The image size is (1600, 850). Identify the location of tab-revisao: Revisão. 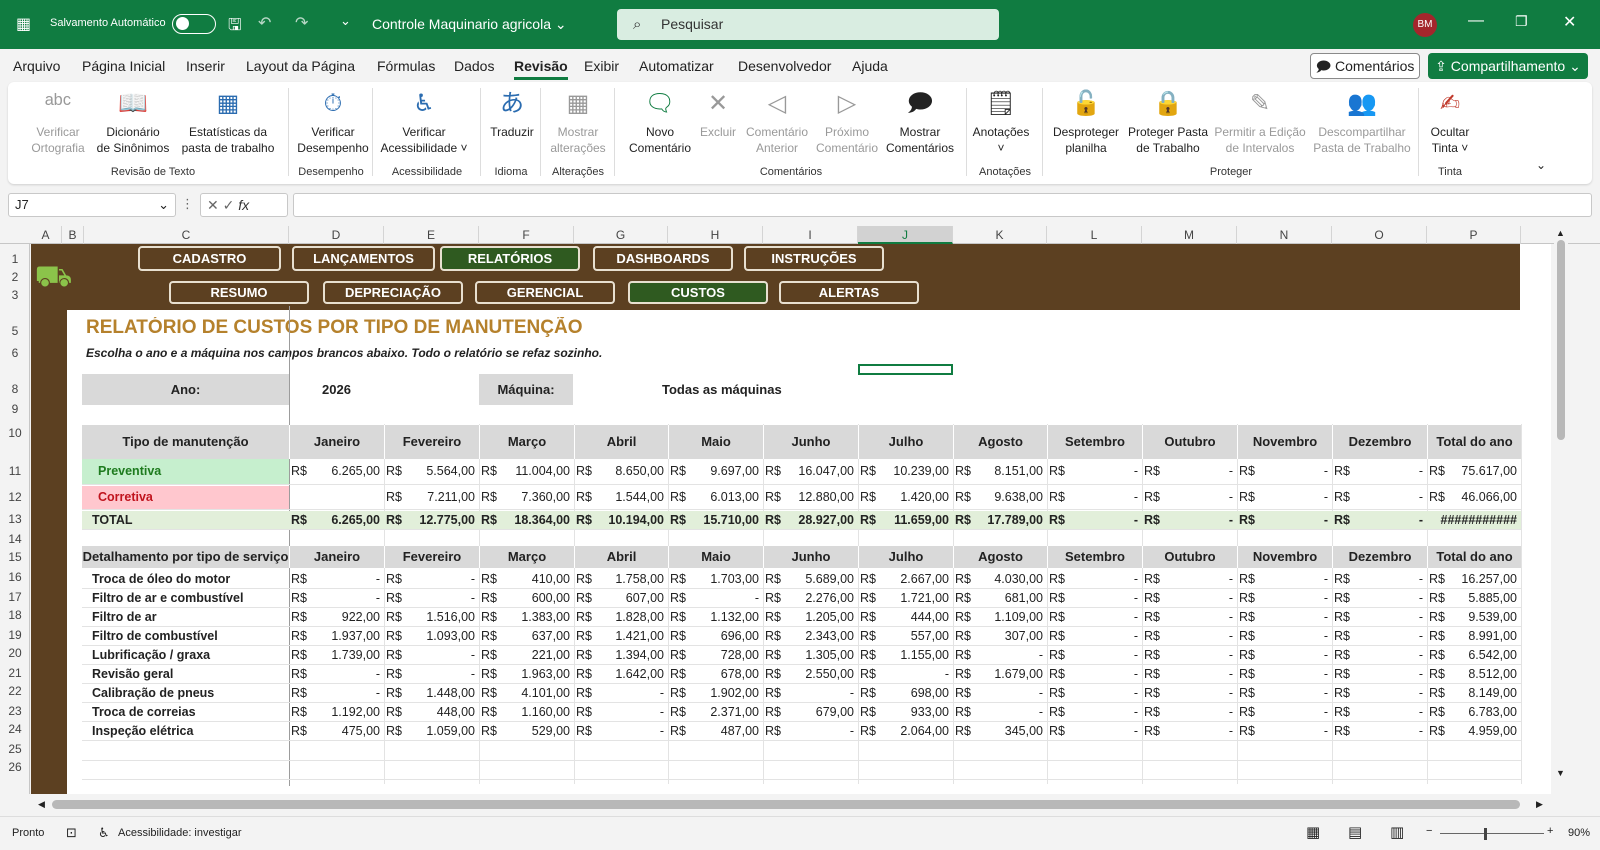
(541, 69).